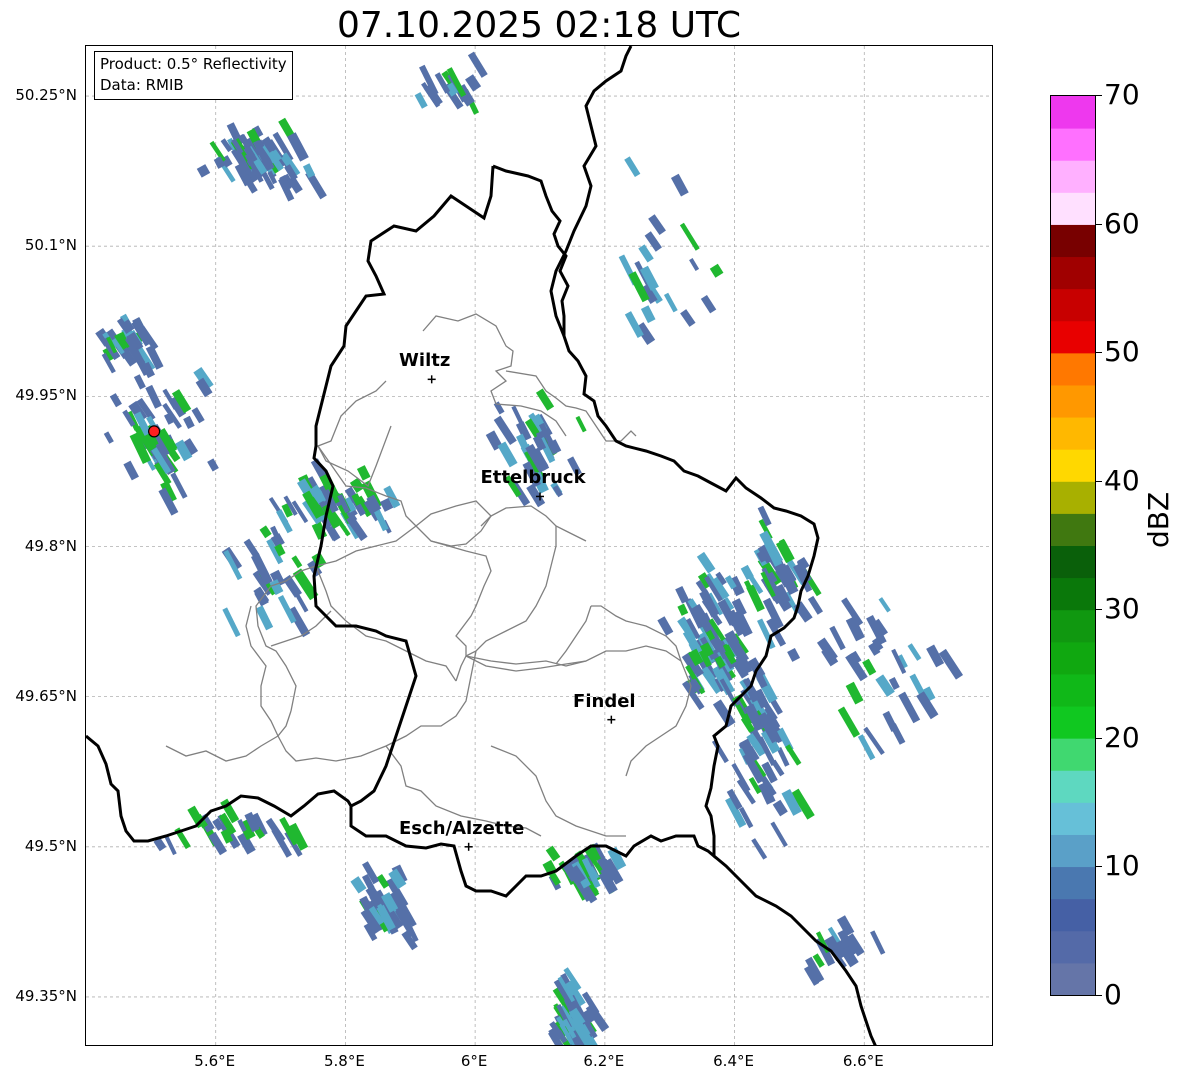  Describe the element at coordinates (46, 395) in the screenshot. I see `latitude-tick-label: 49.95°N` at that location.